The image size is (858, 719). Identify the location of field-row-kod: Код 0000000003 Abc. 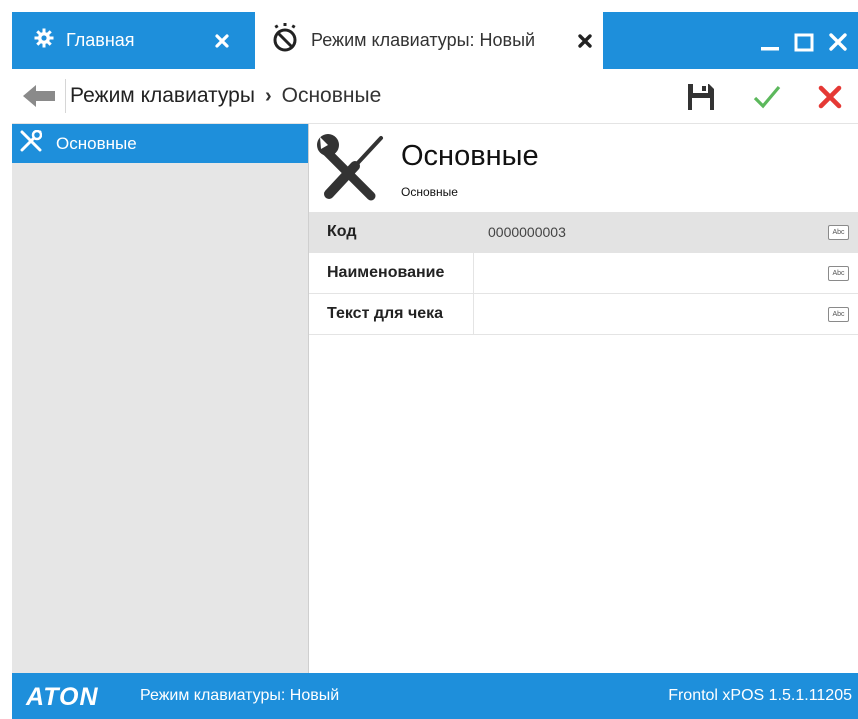
(583, 232).